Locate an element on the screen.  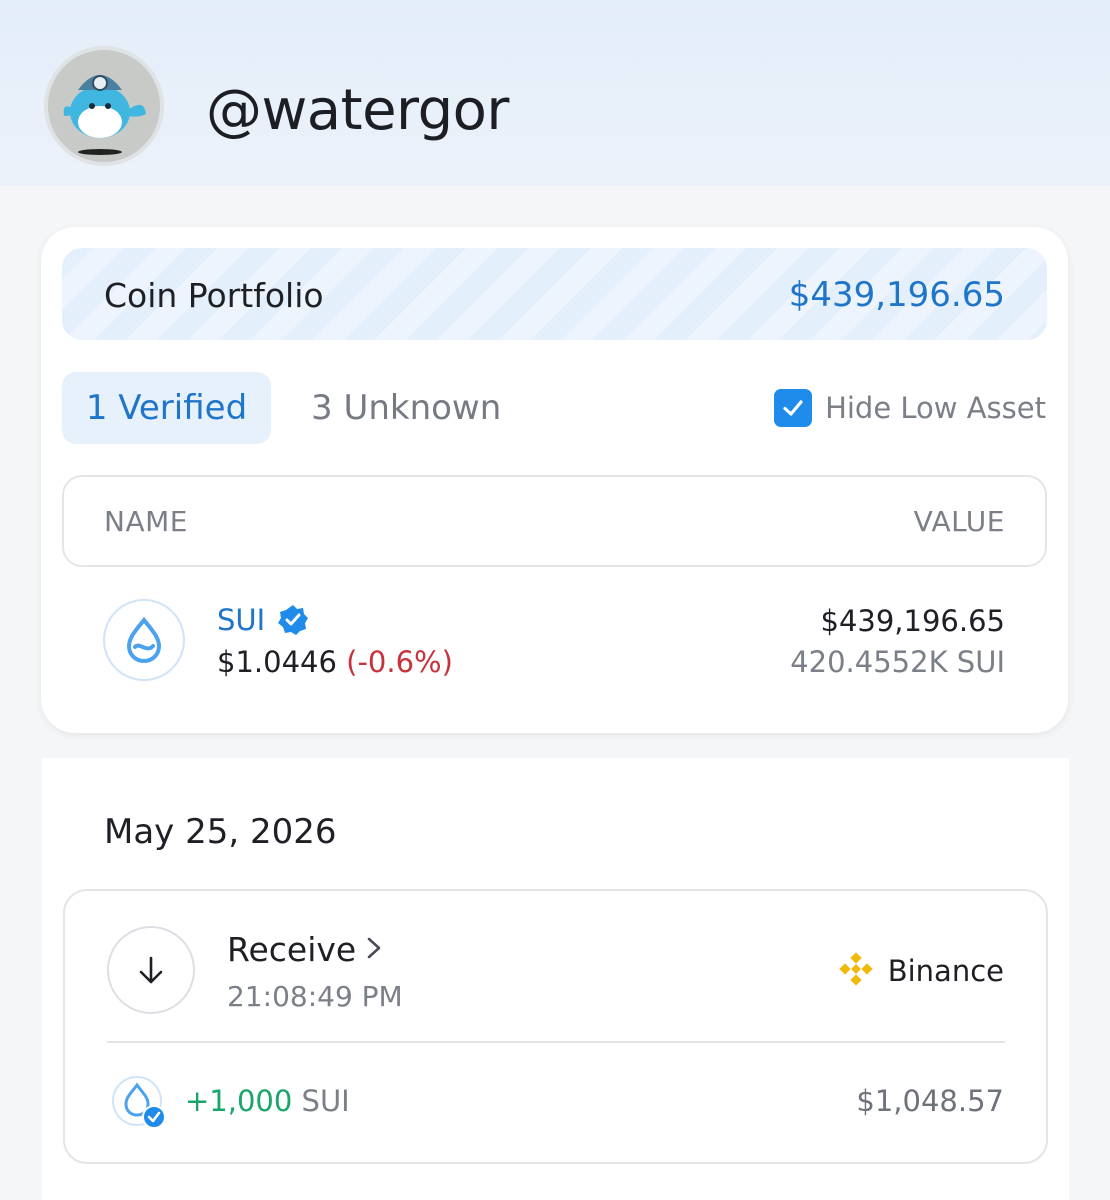
coin-price-value: $1.0446 is located at coordinates (277, 662).